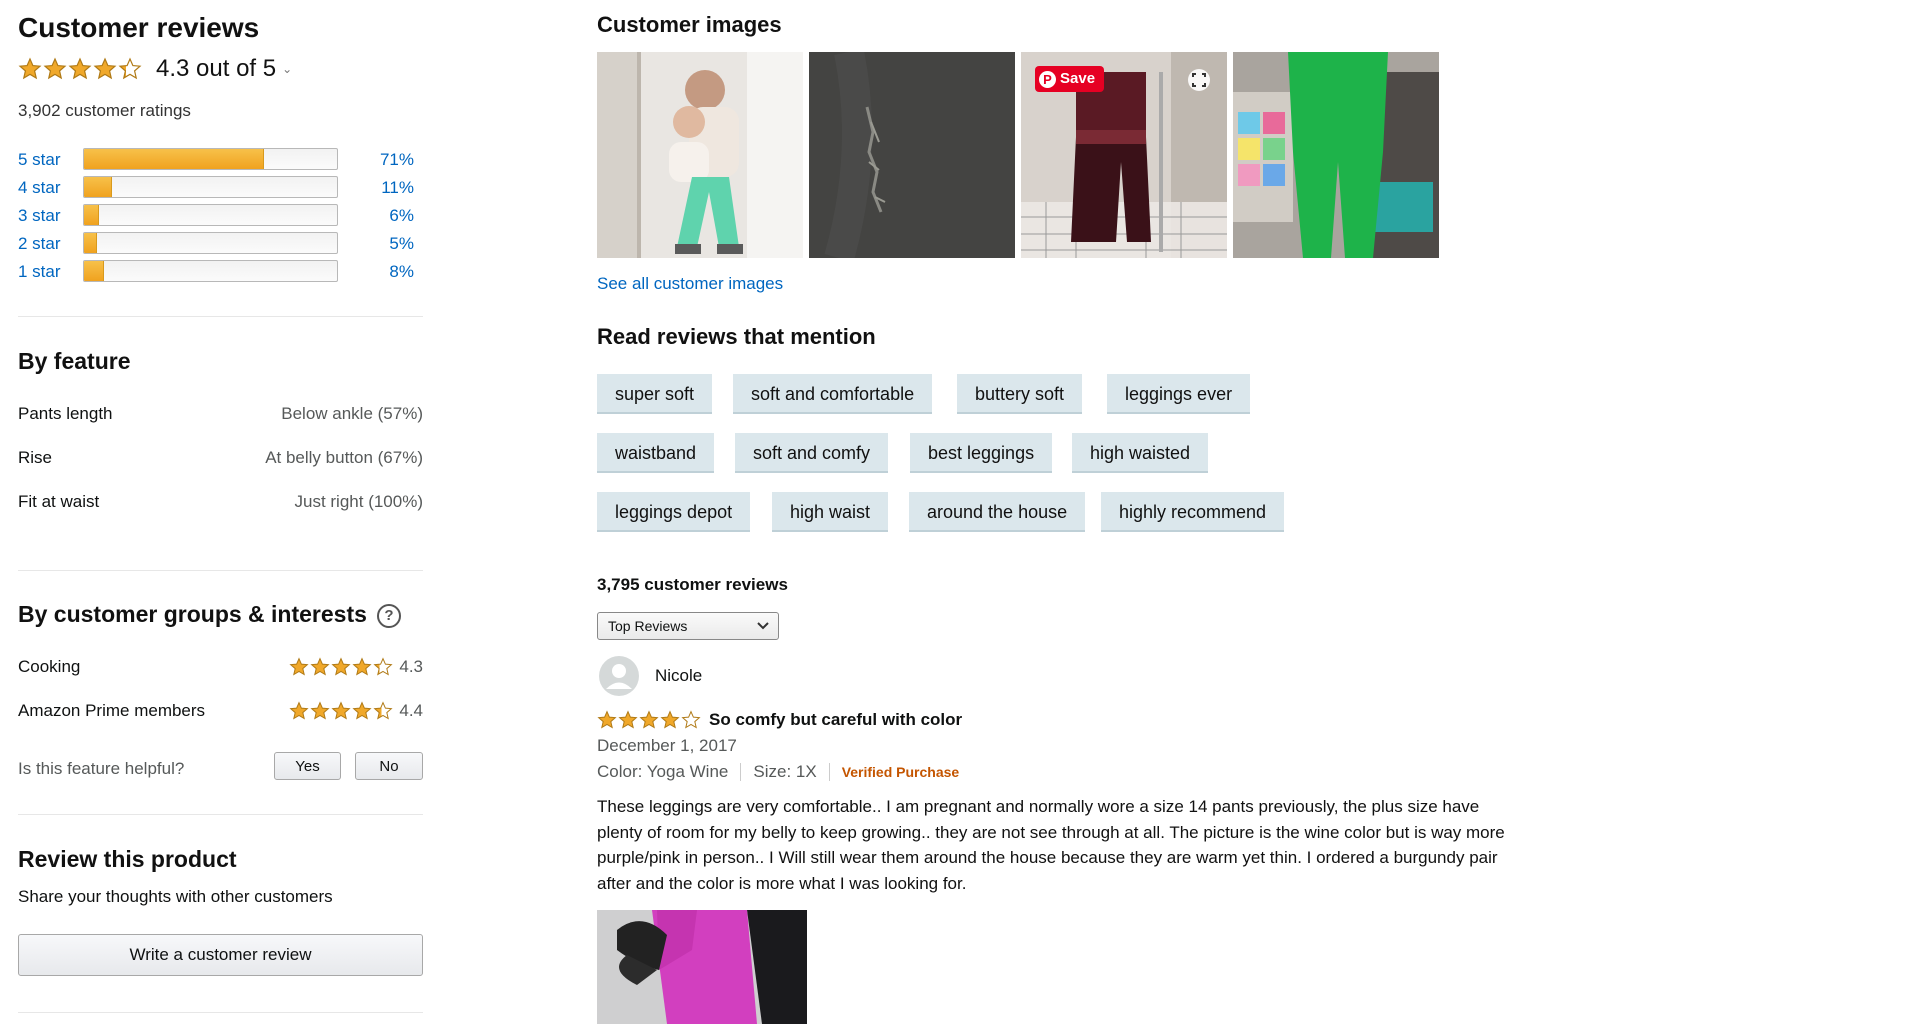  Describe the element at coordinates (39, 244) in the screenshot. I see `histogram-star-label: 2 star` at that location.